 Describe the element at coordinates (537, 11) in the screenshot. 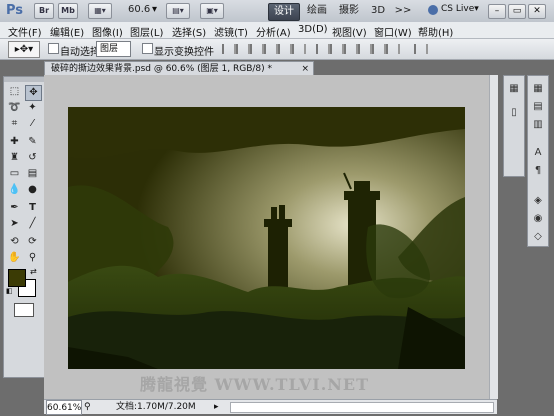

I see `close-button: ✕` at that location.